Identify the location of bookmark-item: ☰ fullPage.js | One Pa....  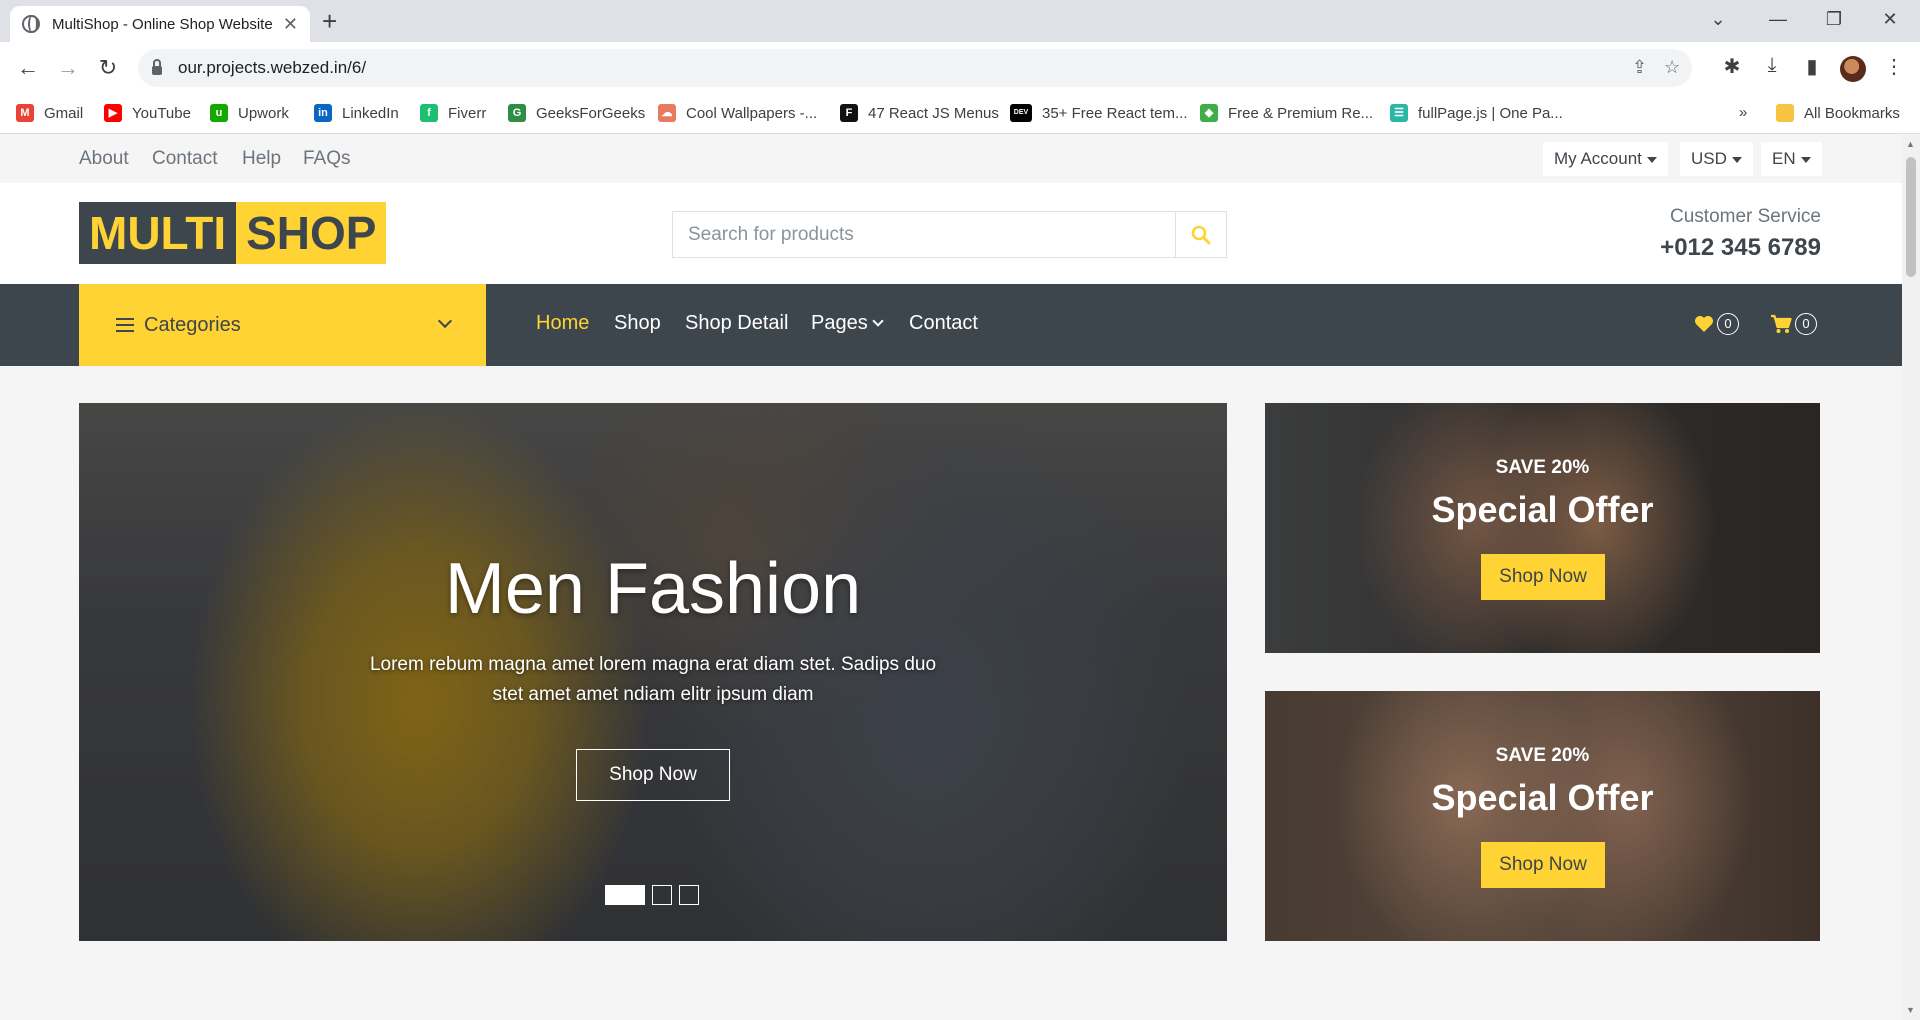
(1476, 113).